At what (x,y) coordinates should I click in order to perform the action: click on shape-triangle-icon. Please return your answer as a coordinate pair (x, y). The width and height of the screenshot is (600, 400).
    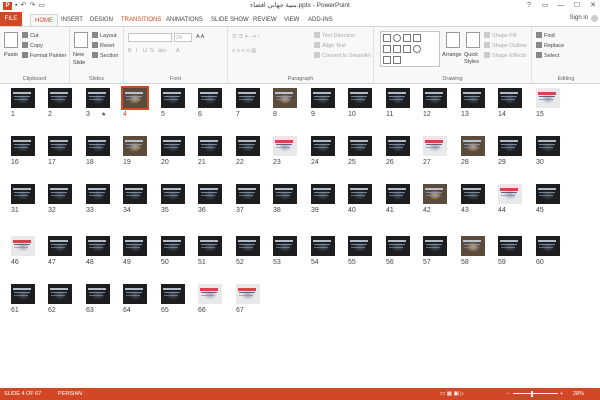
    Looking at the image, I should click on (387, 49).